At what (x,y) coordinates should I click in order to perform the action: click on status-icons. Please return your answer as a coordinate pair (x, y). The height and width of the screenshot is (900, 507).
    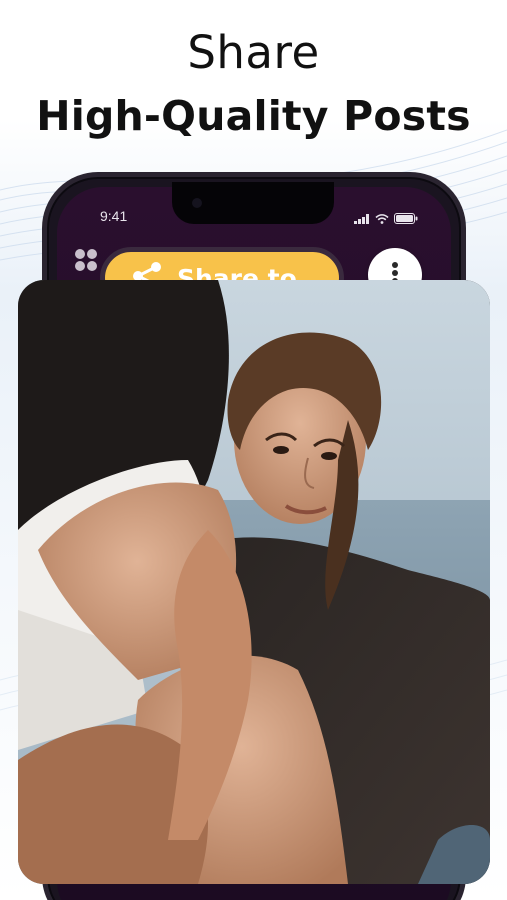
    Looking at the image, I should click on (386, 218).